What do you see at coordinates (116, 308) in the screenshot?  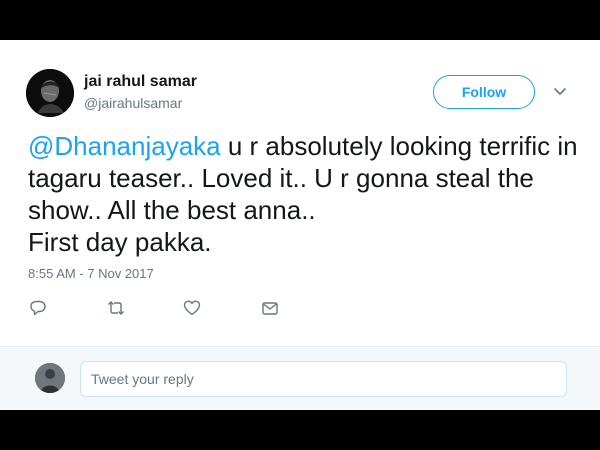 I see `retweet-icon` at bounding box center [116, 308].